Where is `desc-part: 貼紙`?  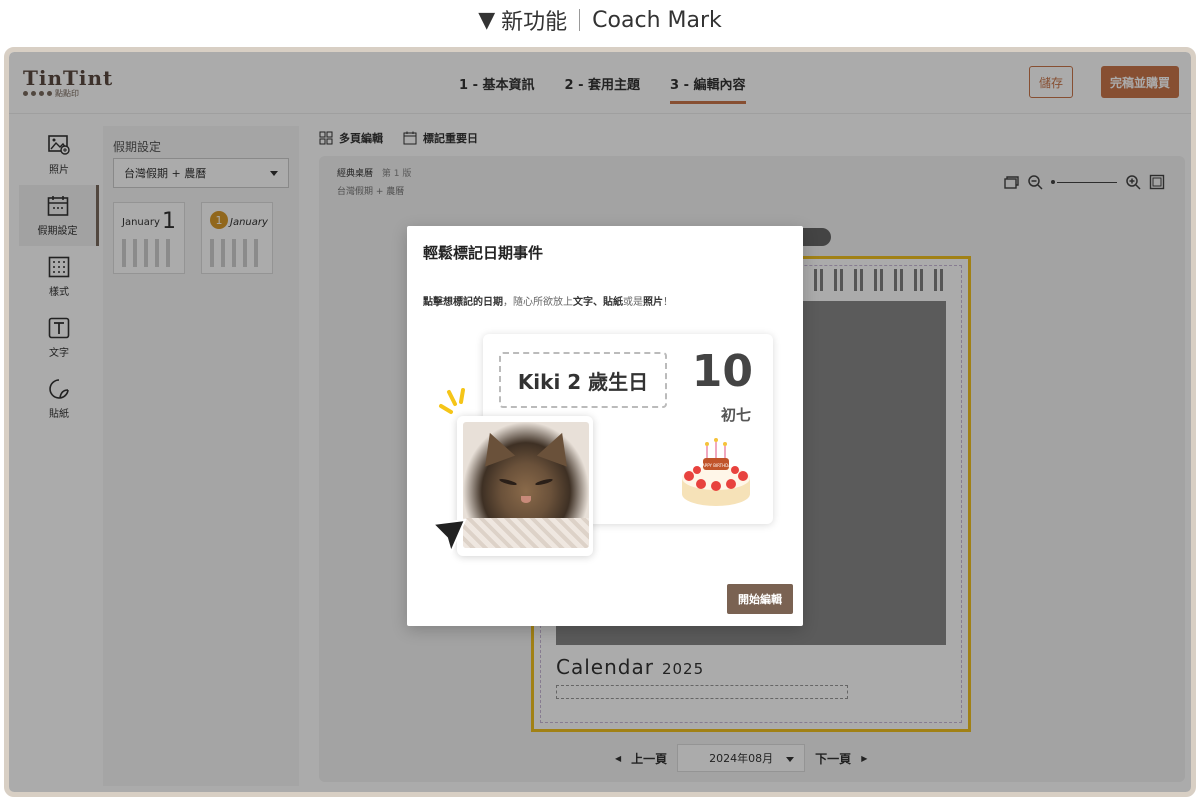
desc-part: 貼紙 is located at coordinates (613, 302).